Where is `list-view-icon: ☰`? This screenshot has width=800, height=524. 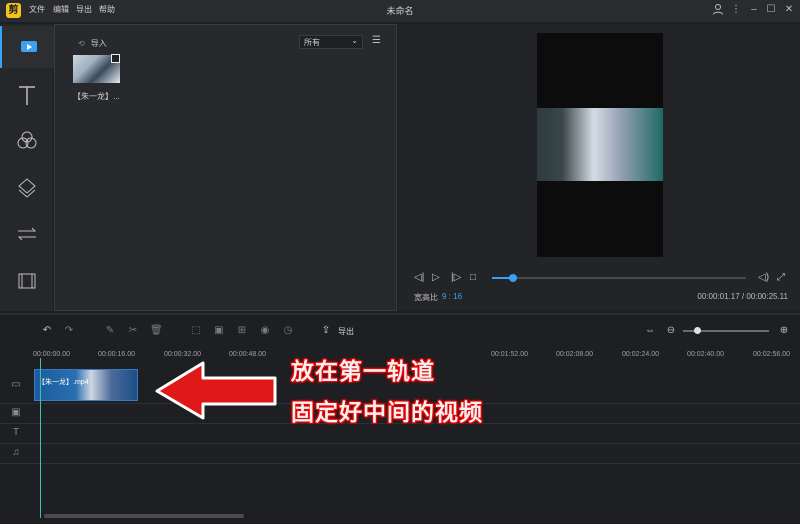 list-view-icon: ☰ is located at coordinates (378, 41).